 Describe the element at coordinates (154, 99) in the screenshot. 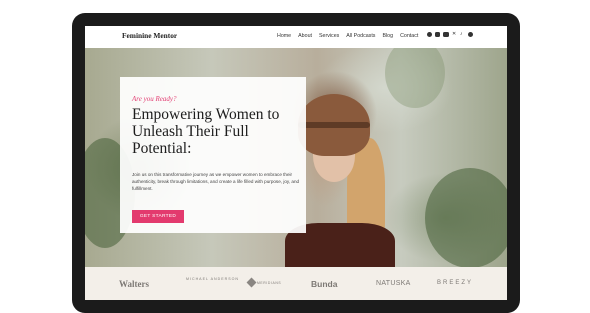

I see `hero-eyebrow: Are you Ready?` at that location.